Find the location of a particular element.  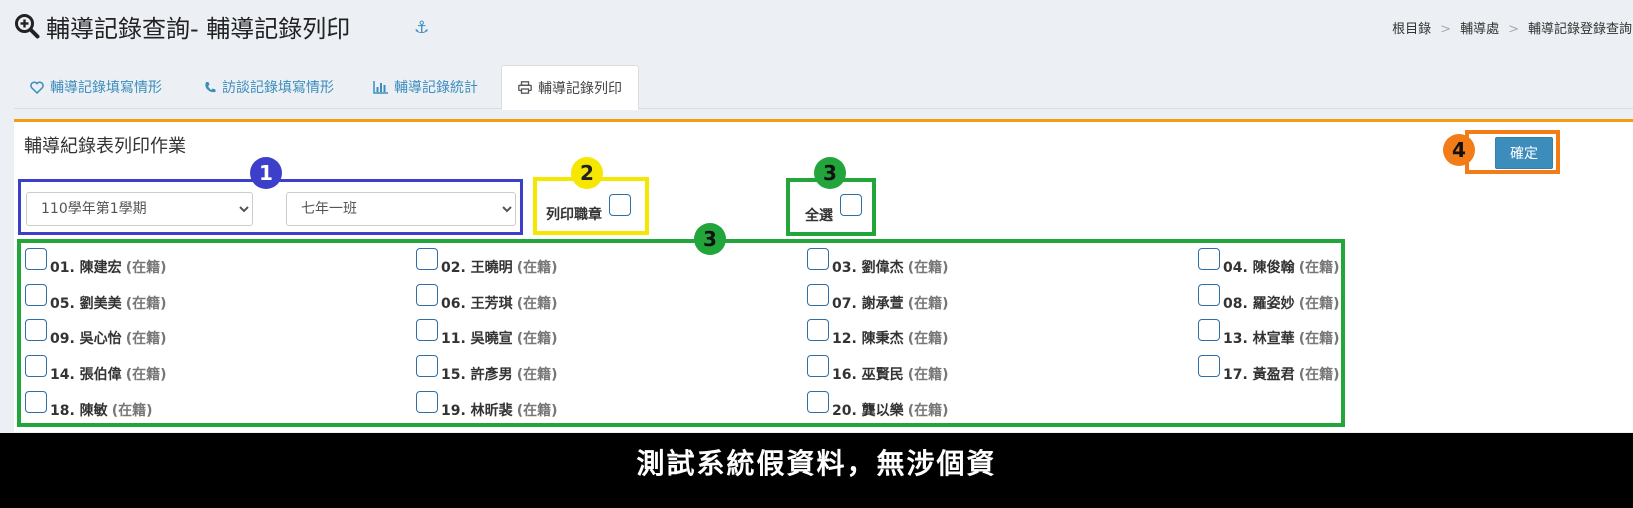

heart-icon is located at coordinates (37, 87).